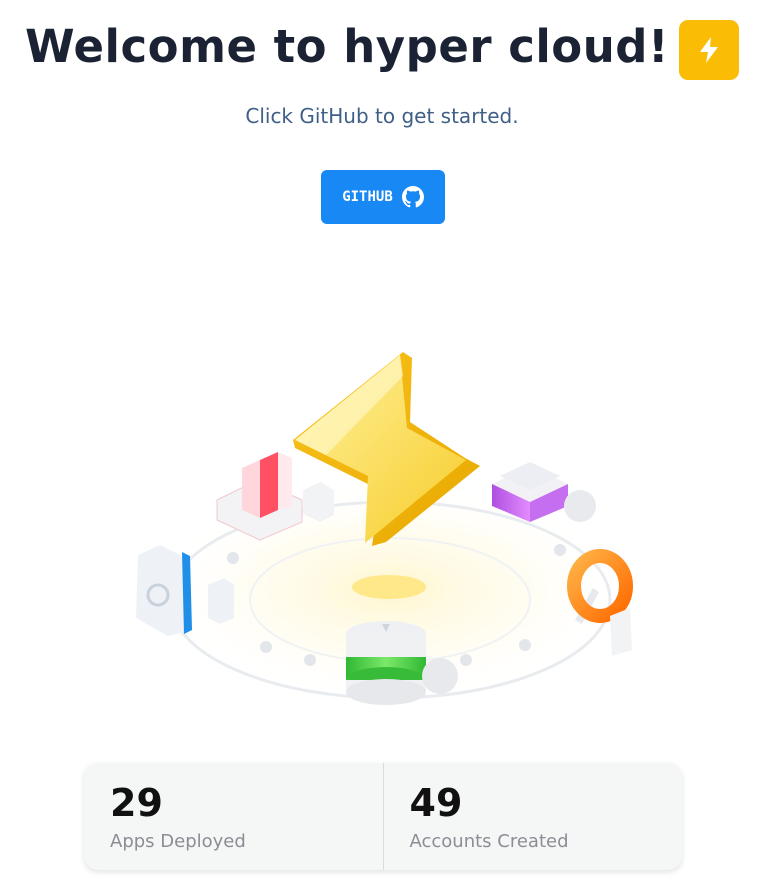  I want to click on stat-apps-deployed: 29 Apps Deployed, so click(233, 816).